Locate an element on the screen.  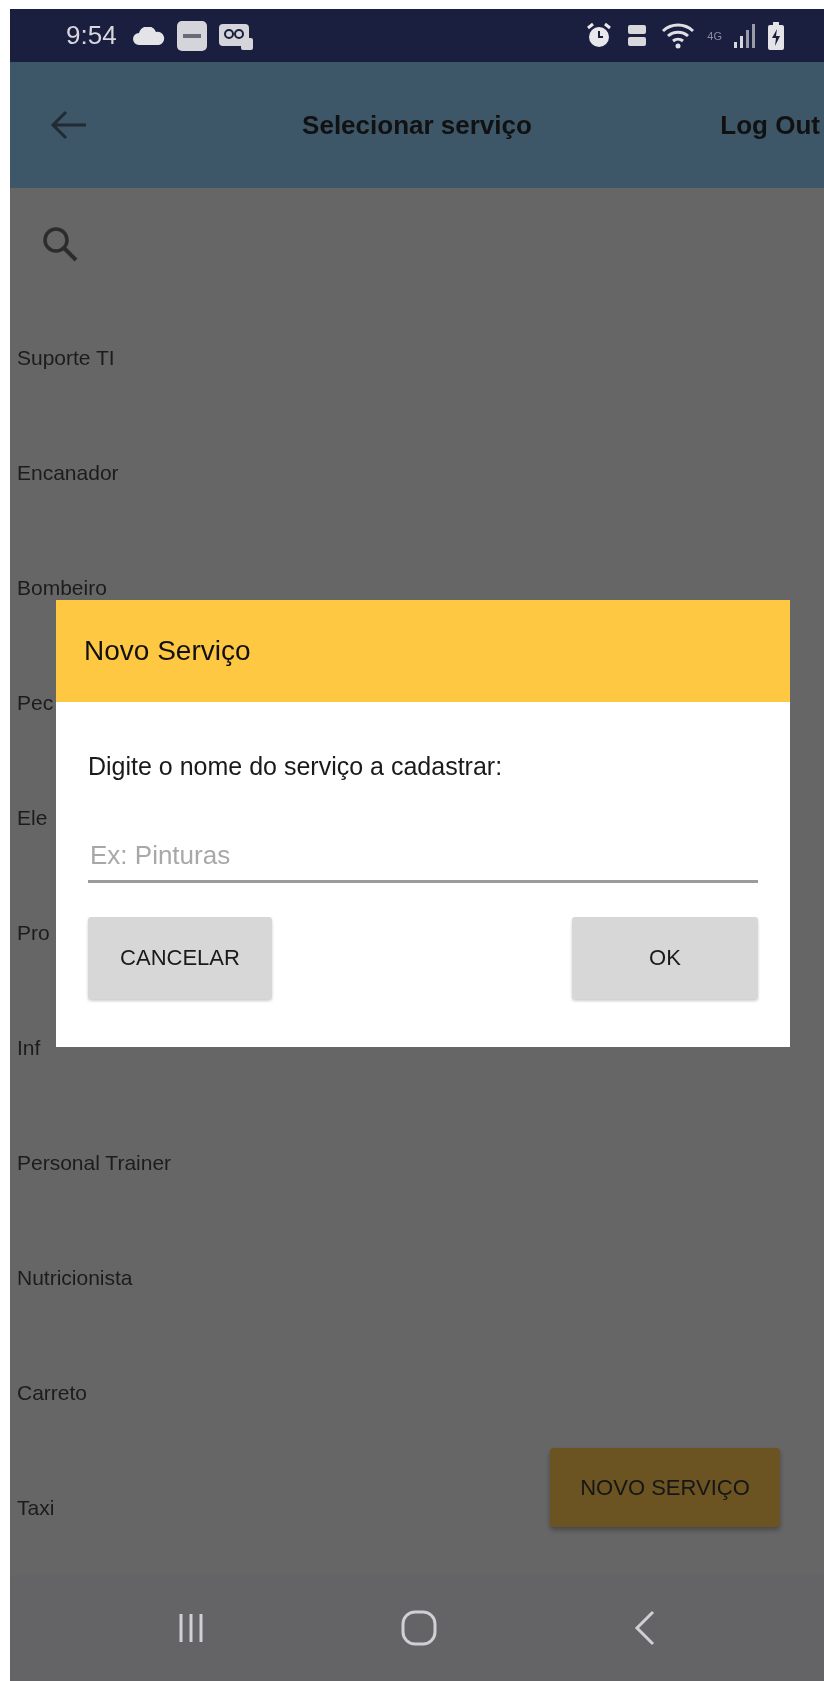
service-item: Carreto is located at coordinates (52, 1392).